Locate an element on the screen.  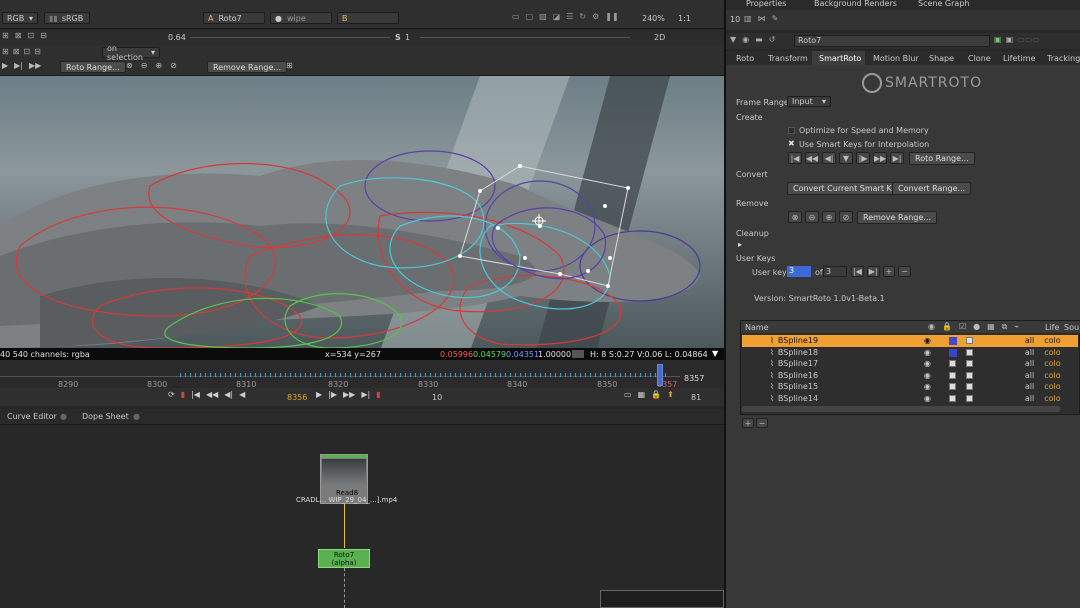
cleanup-expand-icon: ▸ is located at coordinates (740, 244).